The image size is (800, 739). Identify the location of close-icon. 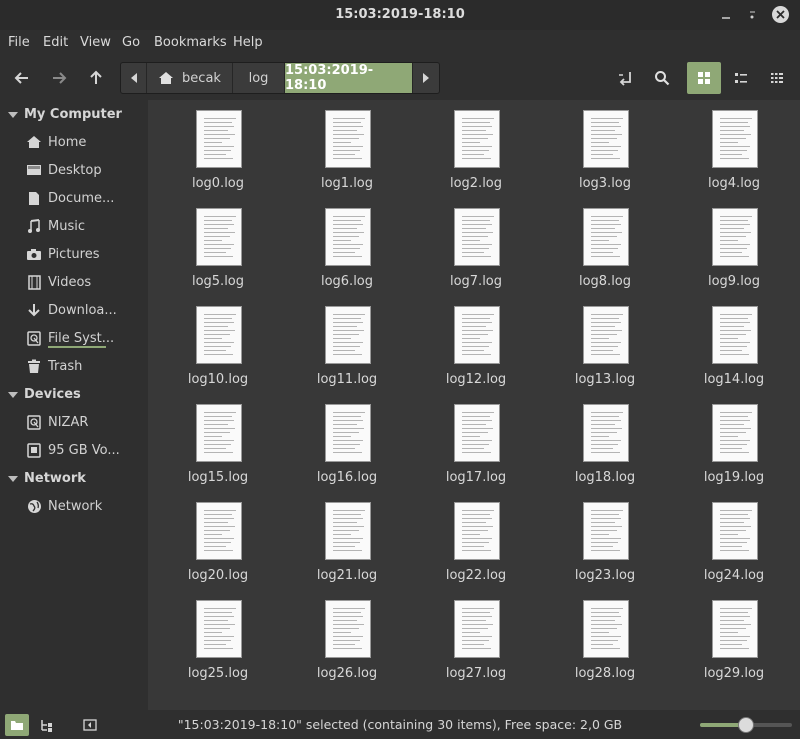
(780, 14).